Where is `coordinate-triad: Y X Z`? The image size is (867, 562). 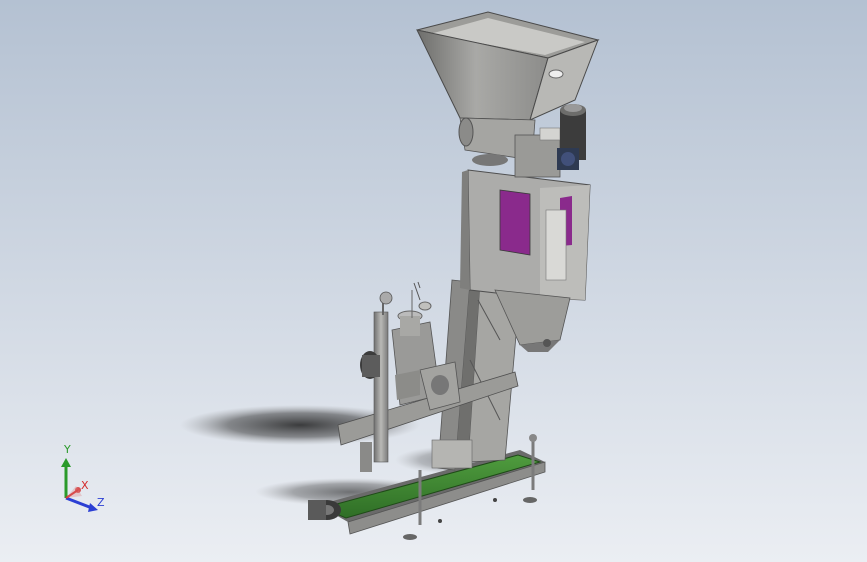 coordinate-triad: Y X Z is located at coordinates (82, 480).